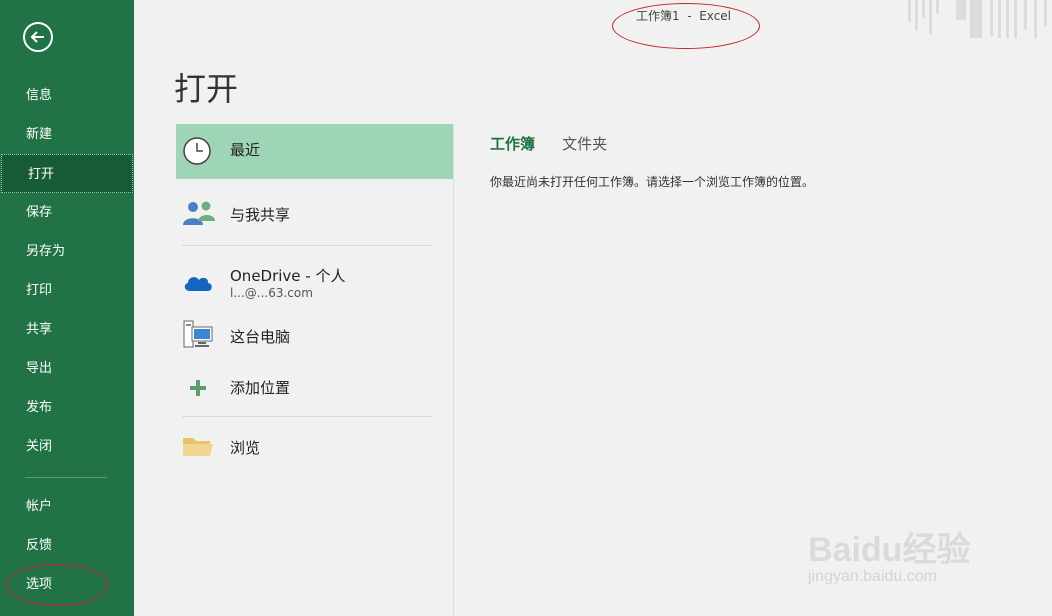 This screenshot has width=1052, height=616. What do you see at coordinates (67, 290) in the screenshot?
I see `sidebar-item-print: 打印` at bounding box center [67, 290].